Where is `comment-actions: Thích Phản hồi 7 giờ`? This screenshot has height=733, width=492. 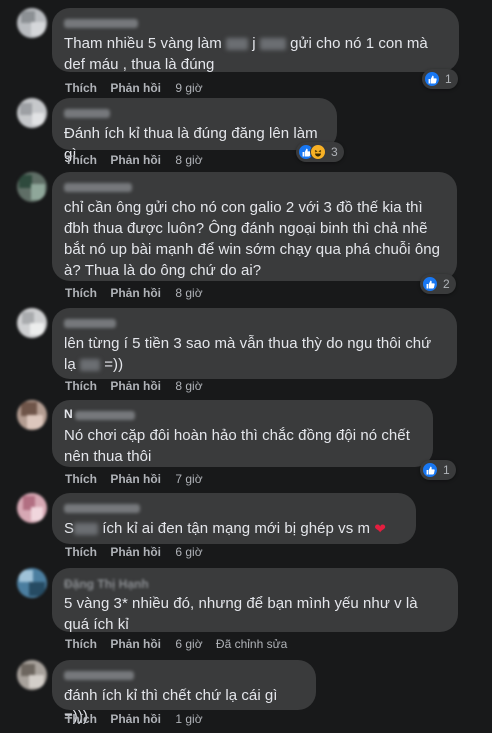 comment-actions: Thích Phản hồi 7 giờ is located at coordinates (134, 479).